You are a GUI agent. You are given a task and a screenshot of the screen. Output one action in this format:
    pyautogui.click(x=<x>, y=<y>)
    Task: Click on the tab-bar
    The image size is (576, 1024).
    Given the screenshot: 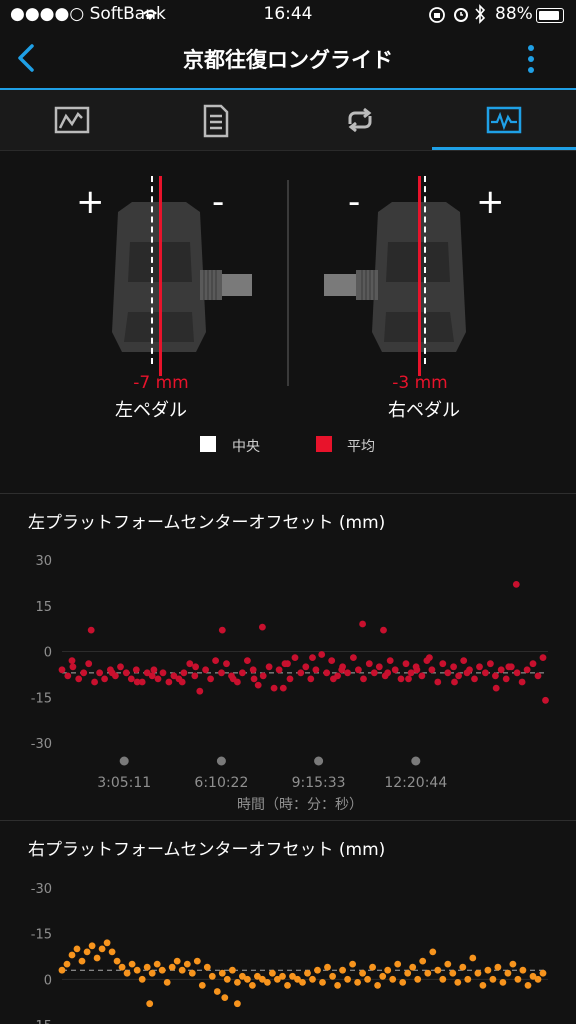 What is the action you would take?
    pyautogui.click(x=288, y=120)
    